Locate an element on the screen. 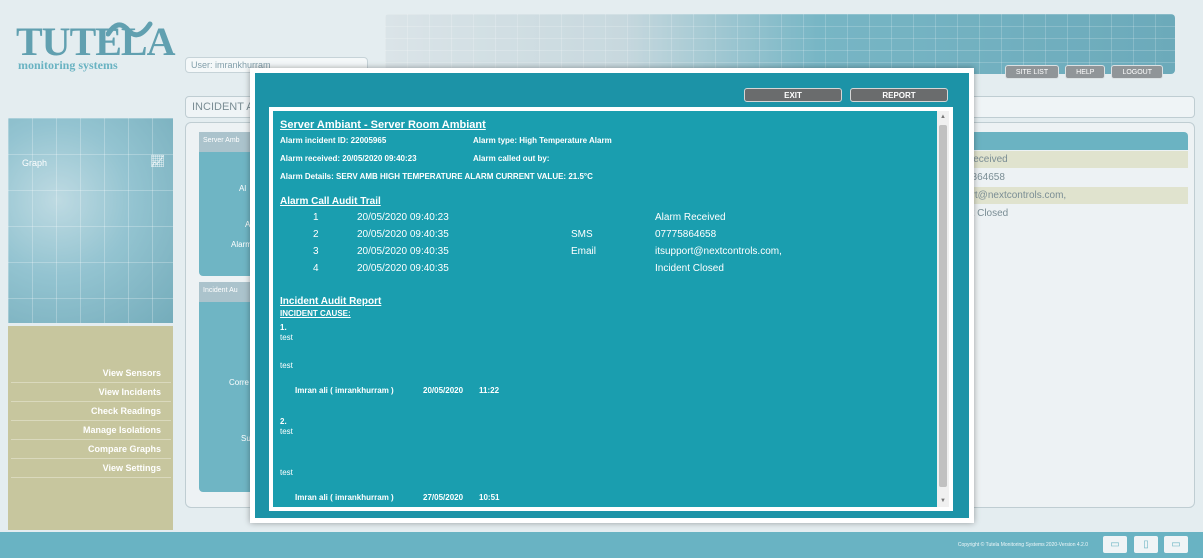  audit-row-num: 2 is located at coordinates (316, 234).